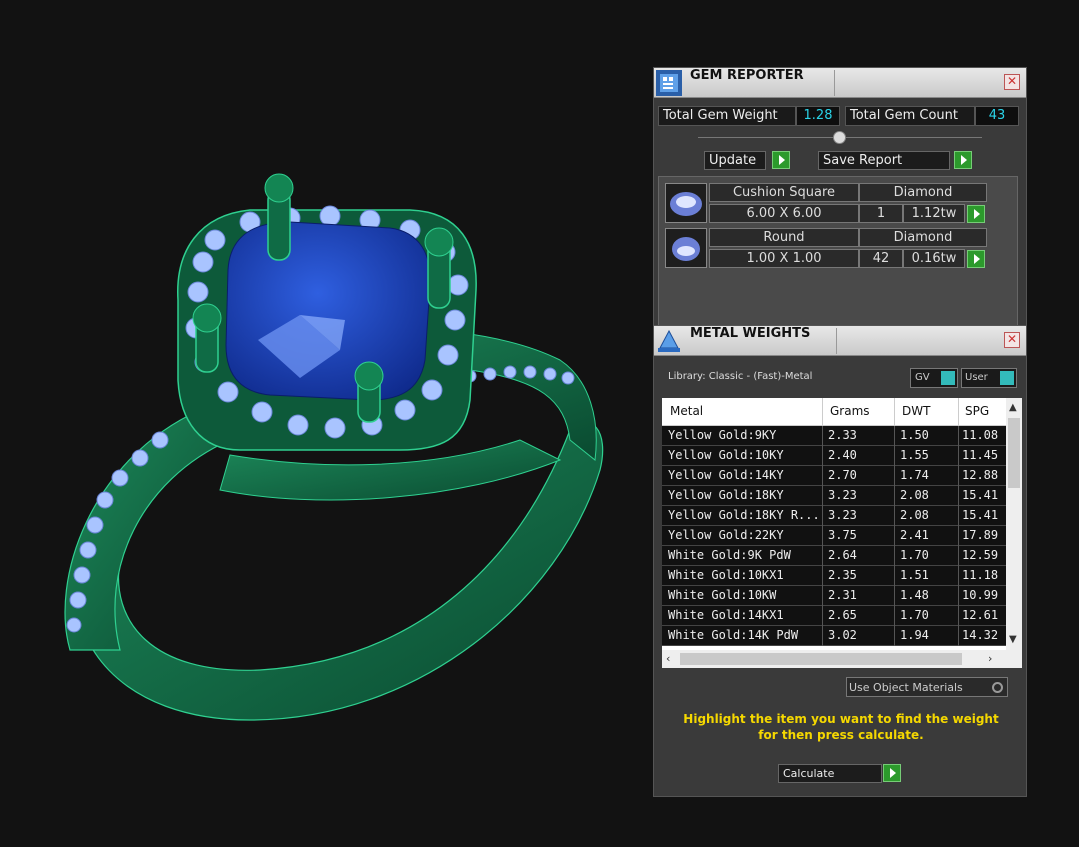 The image size is (1079, 847). Describe the element at coordinates (821, 659) in the screenshot. I see `scroll-h-thumb` at that location.